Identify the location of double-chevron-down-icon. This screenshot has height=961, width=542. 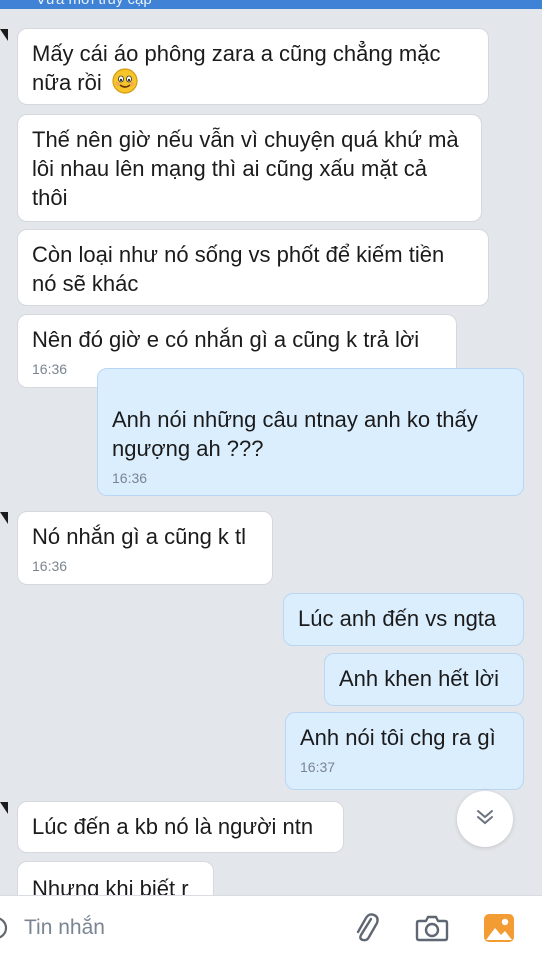
(485, 819).